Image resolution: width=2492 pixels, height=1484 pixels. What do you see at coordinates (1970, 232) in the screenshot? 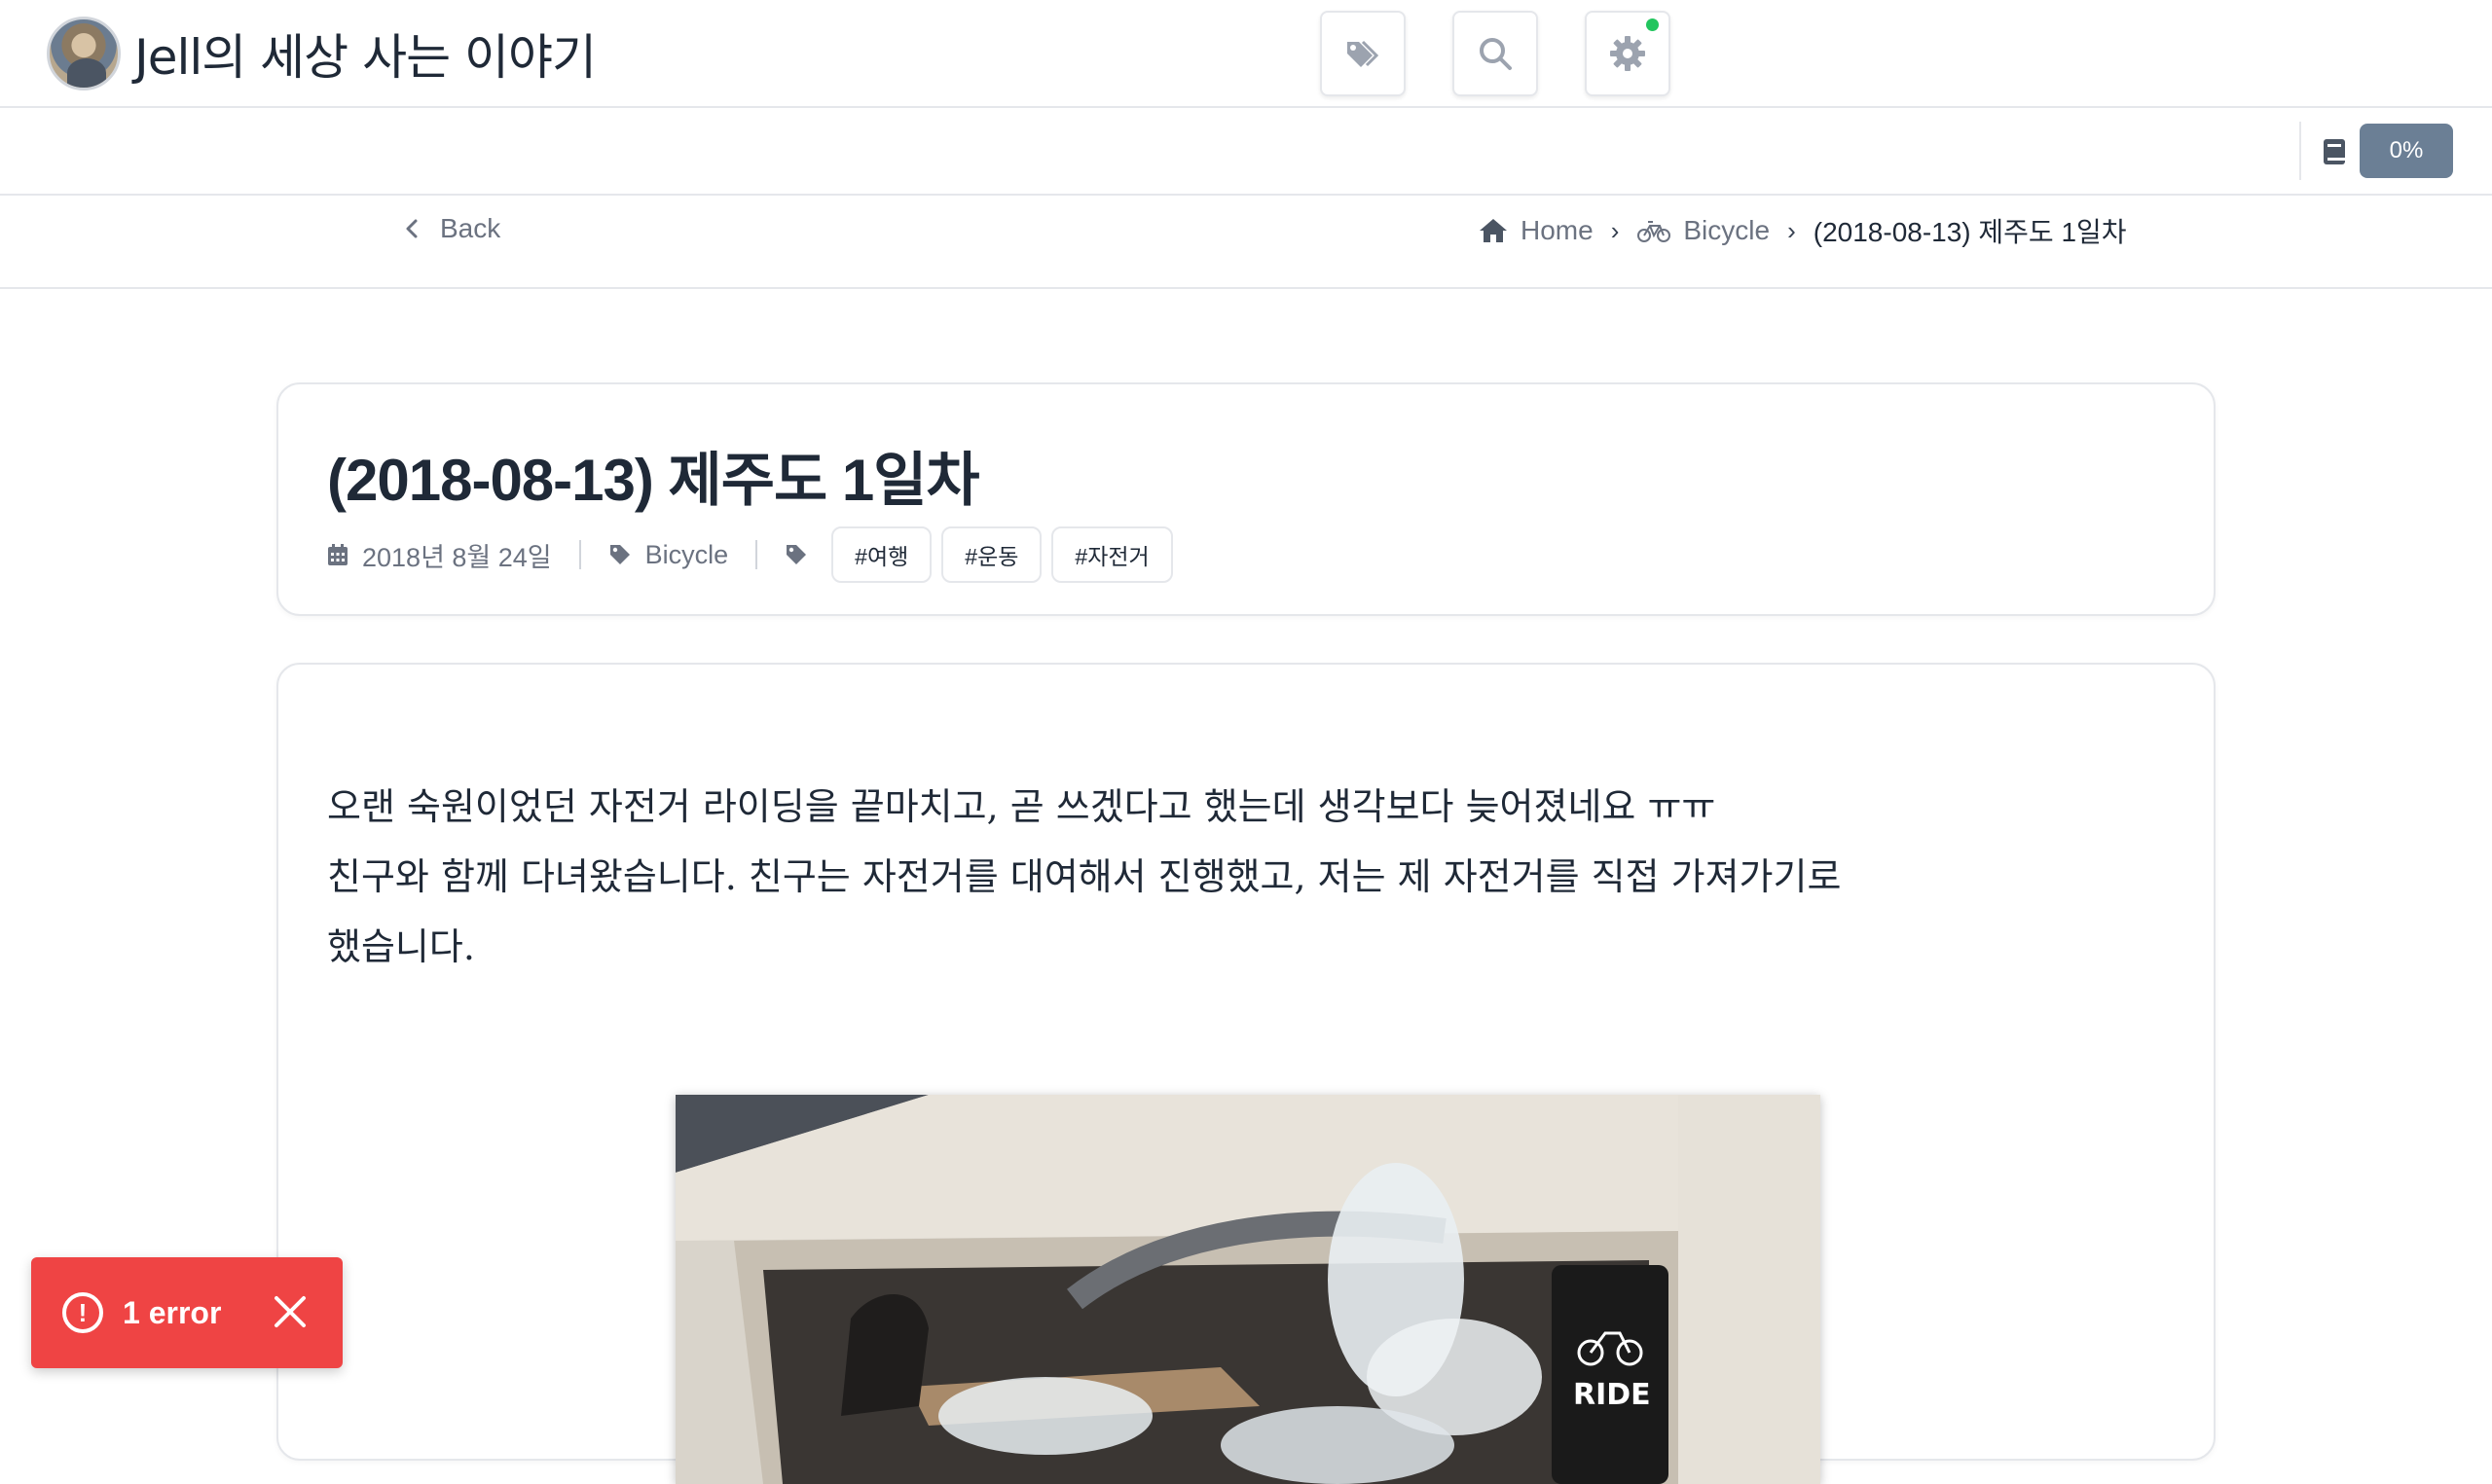
I see `breadcrumb-current: (2018-08-13) 제주도 1일차` at bounding box center [1970, 232].